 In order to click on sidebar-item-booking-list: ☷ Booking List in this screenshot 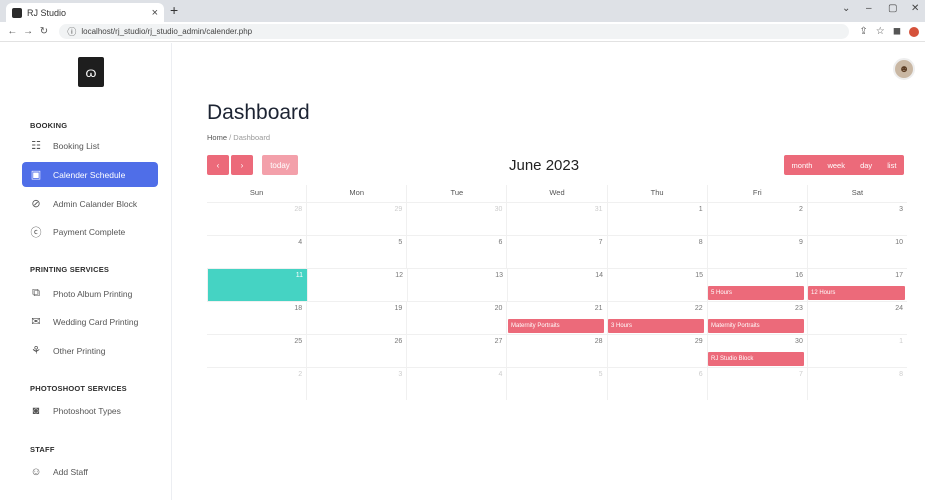, I will do `click(90, 145)`.